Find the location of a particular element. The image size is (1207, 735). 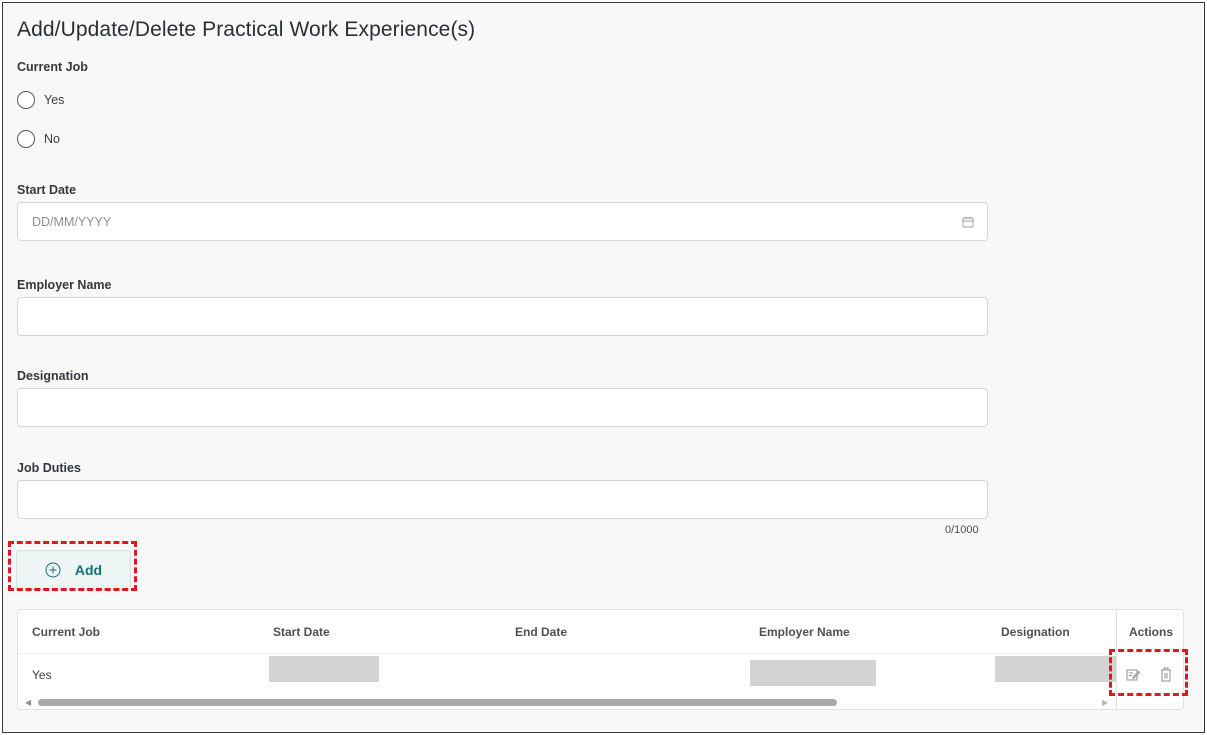

column-header-current-job: Current Job is located at coordinates (66, 632).